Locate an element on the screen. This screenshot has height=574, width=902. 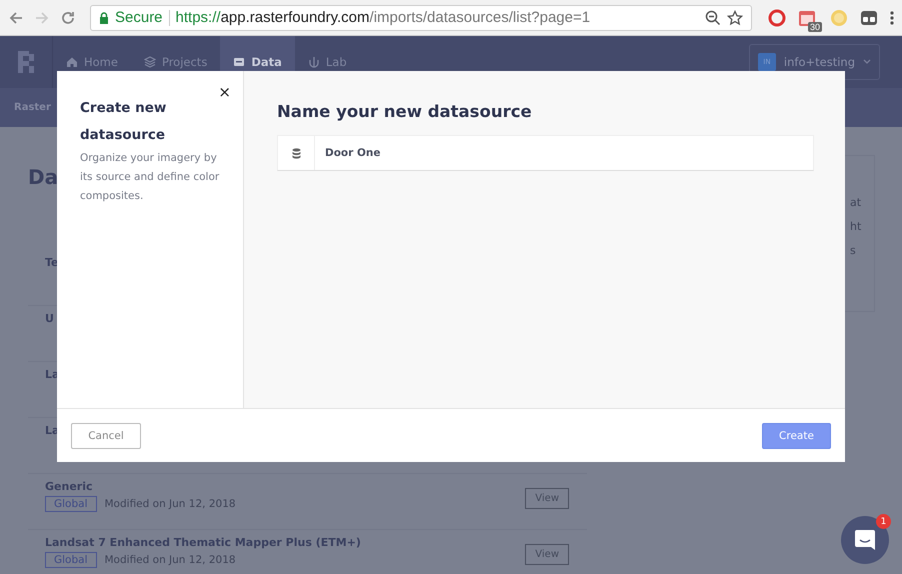
chat-button is located at coordinates (865, 540).